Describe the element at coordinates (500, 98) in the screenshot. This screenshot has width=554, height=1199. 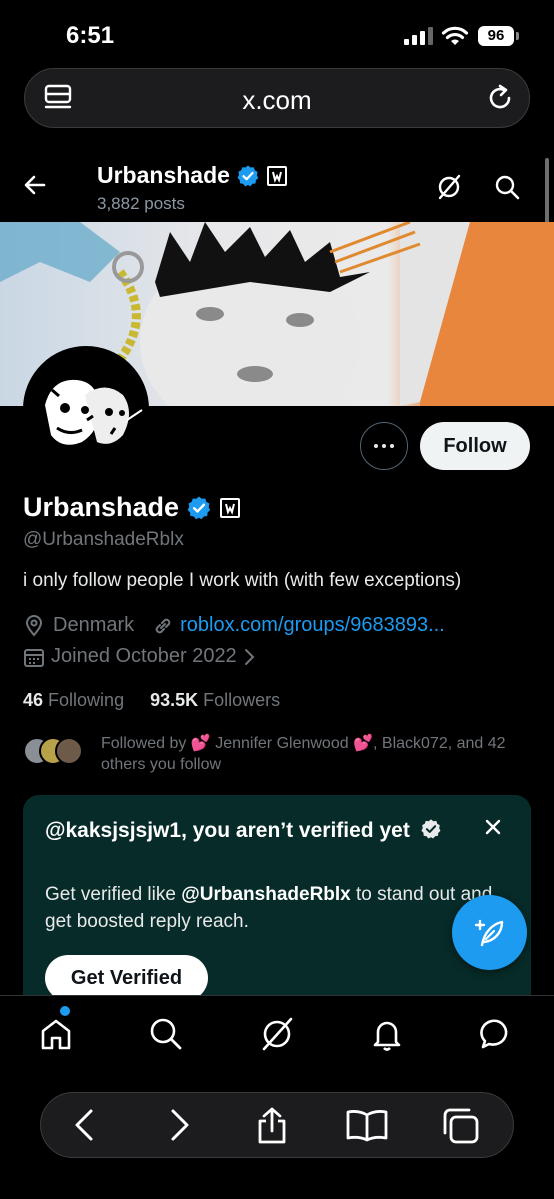
I see `reload-icon` at that location.